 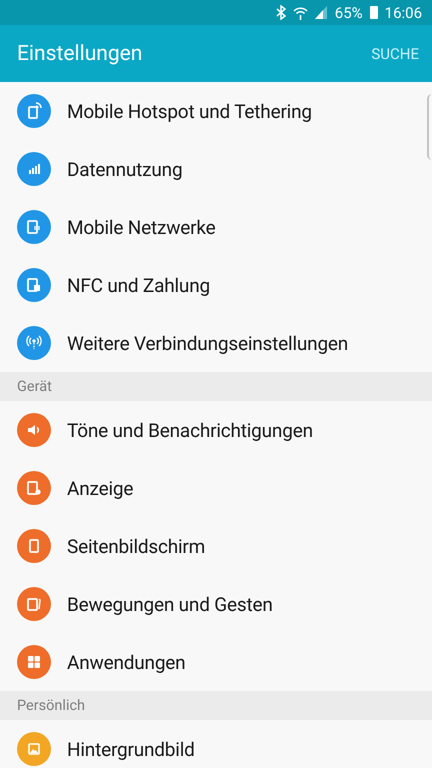 What do you see at coordinates (374, 12) in the screenshot?
I see `battery-icon` at bounding box center [374, 12].